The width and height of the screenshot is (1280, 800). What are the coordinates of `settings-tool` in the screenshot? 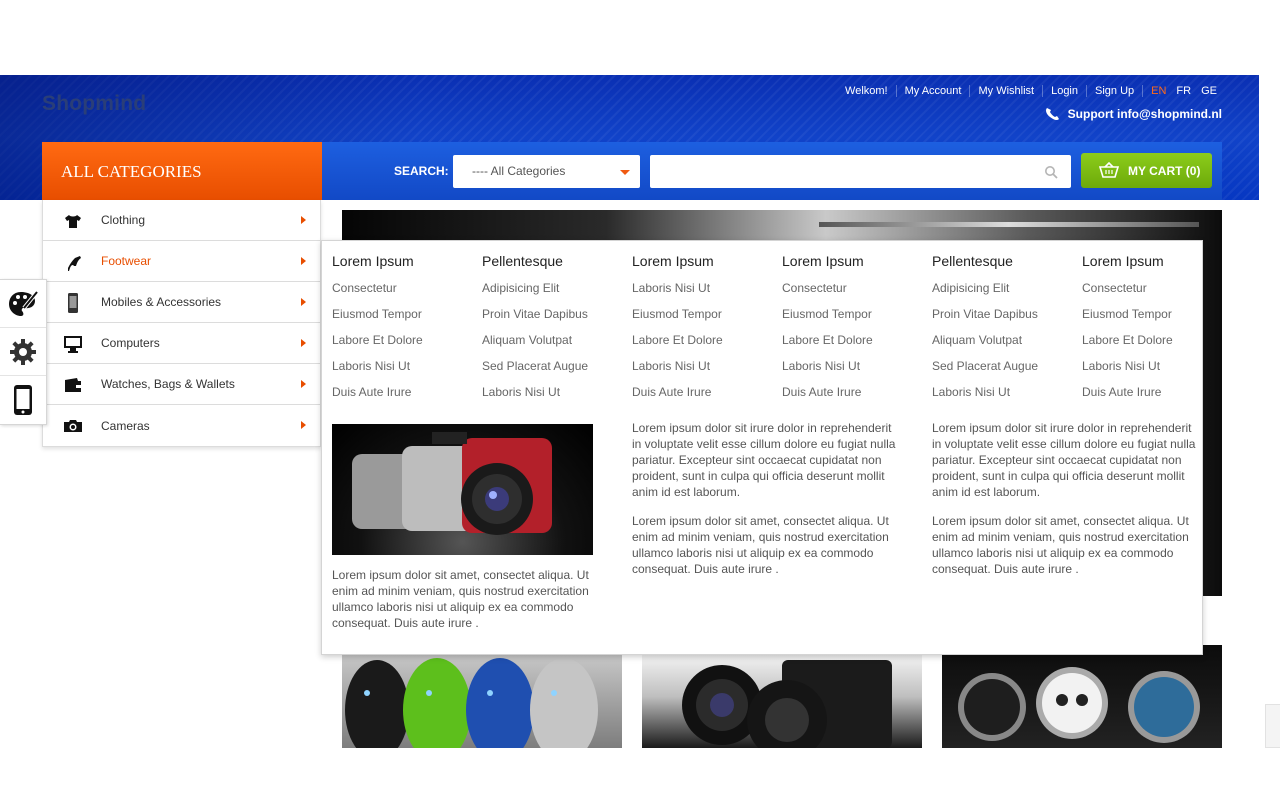 It's located at (23, 352).